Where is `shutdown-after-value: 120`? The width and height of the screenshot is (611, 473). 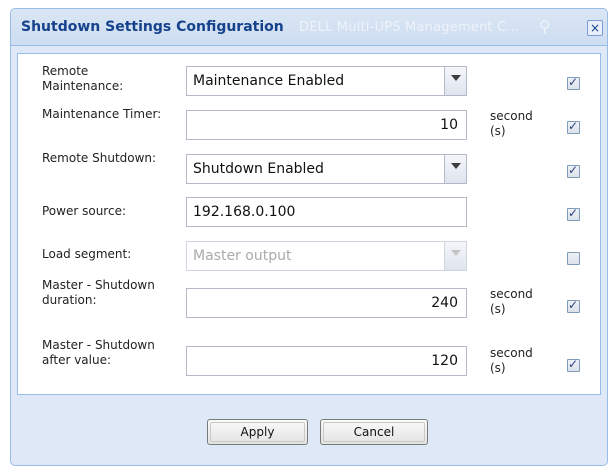
shutdown-after-value: 120 is located at coordinates (444, 361).